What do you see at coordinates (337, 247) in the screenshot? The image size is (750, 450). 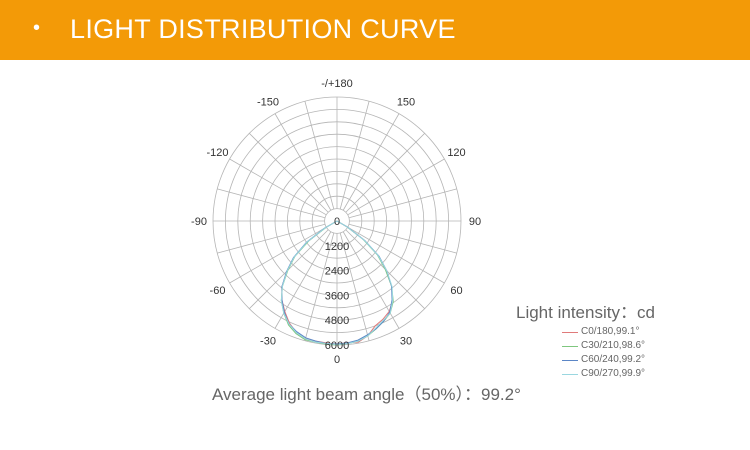 I see `radial-label: 1200` at bounding box center [337, 247].